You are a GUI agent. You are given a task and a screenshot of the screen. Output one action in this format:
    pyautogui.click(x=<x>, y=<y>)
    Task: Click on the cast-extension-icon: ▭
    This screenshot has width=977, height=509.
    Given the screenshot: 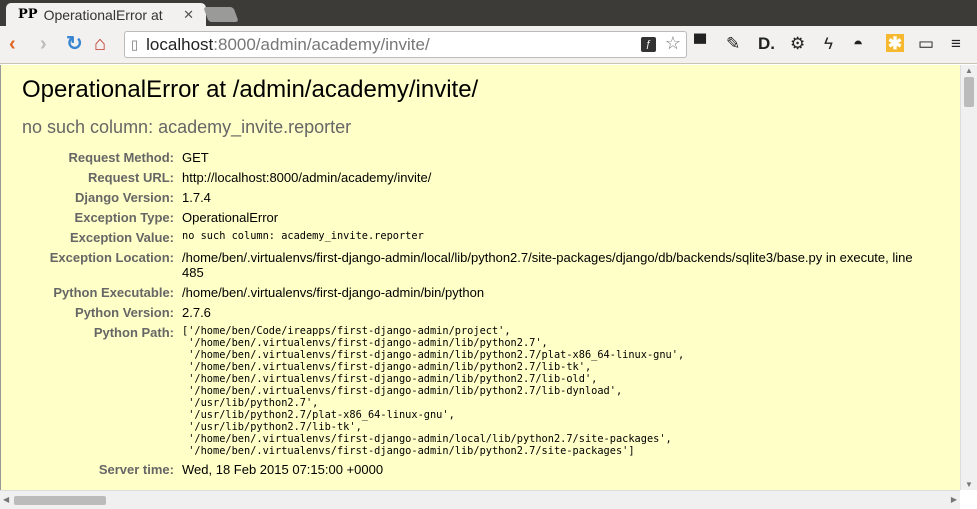 What is the action you would take?
    pyautogui.click(x=926, y=44)
    